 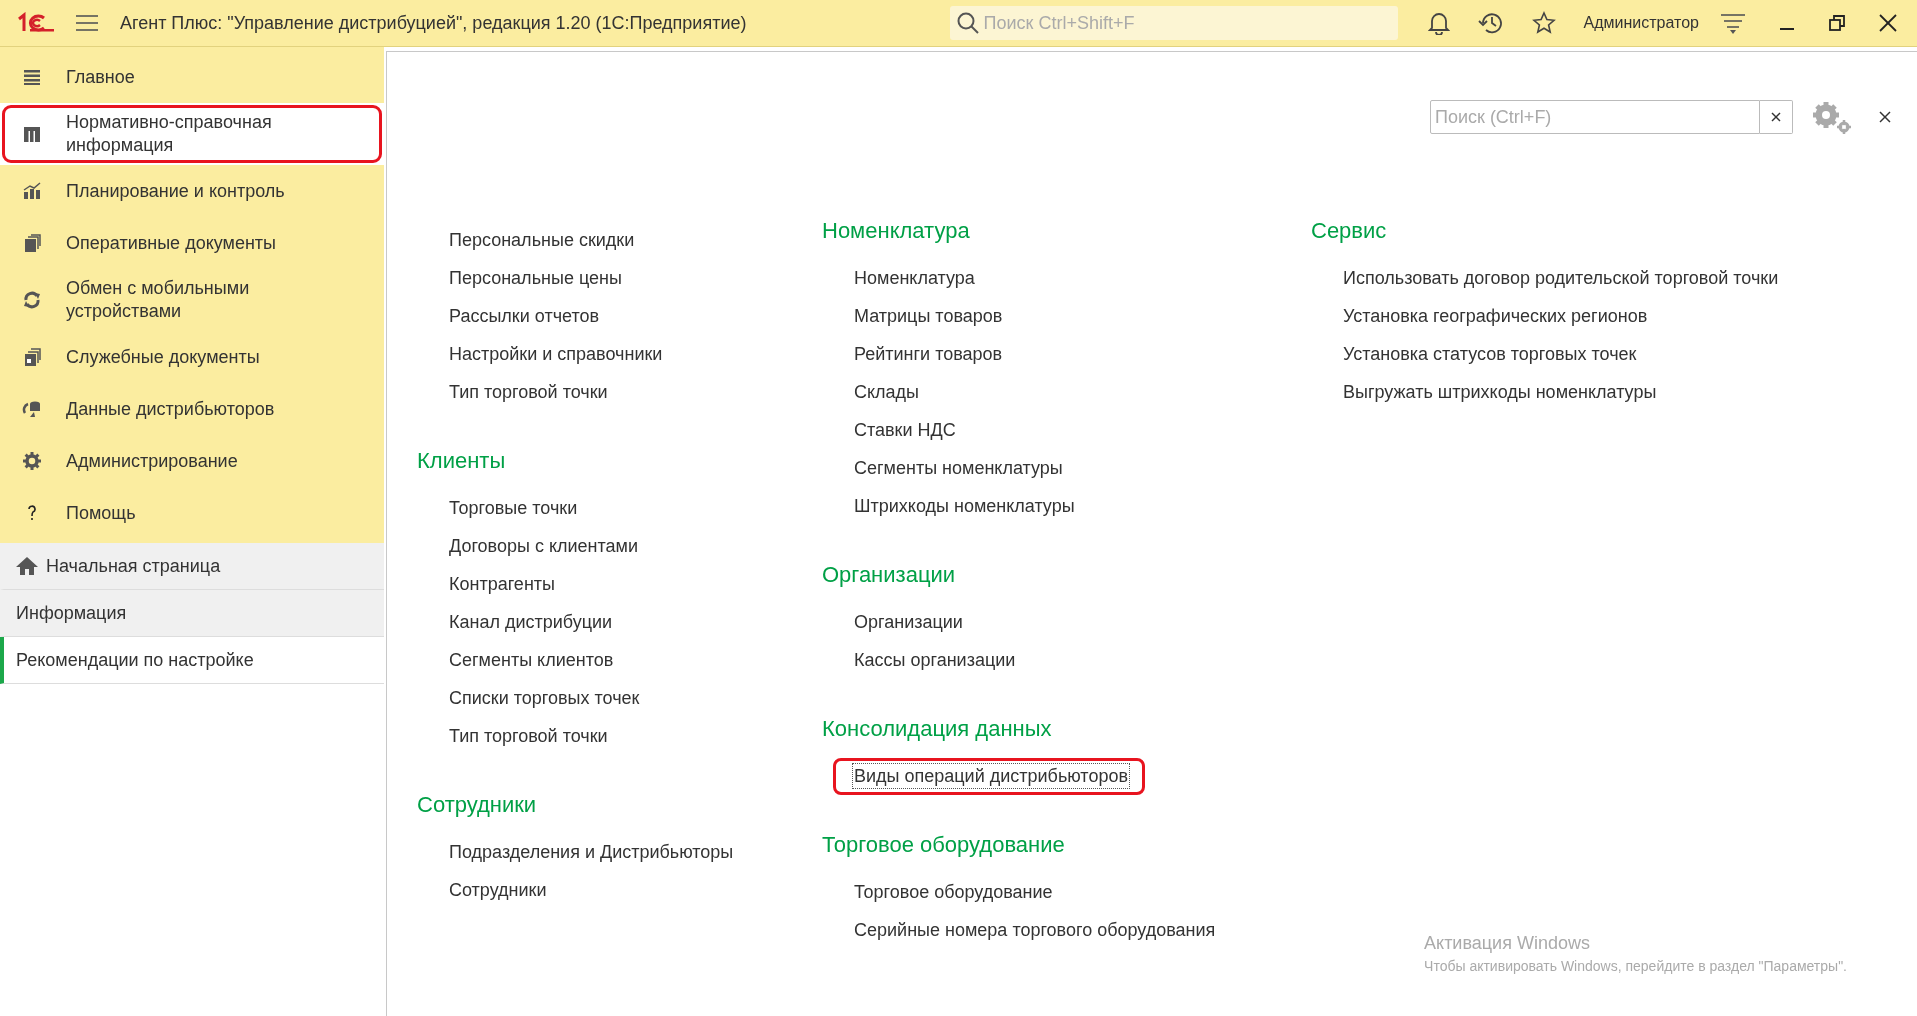 What do you see at coordinates (32, 461) in the screenshot?
I see `gear-icon` at bounding box center [32, 461].